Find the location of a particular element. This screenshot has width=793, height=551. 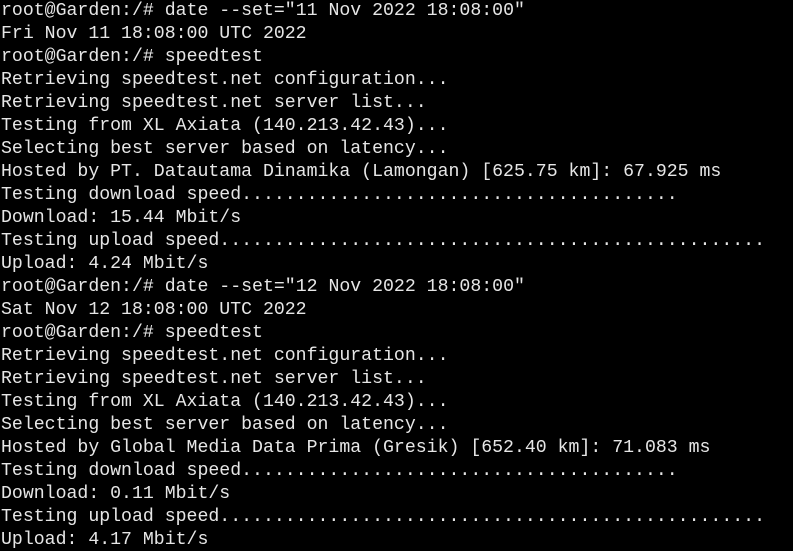

command-text: date --set="12 Nov 2022 18:08:00" is located at coordinates (344, 287).